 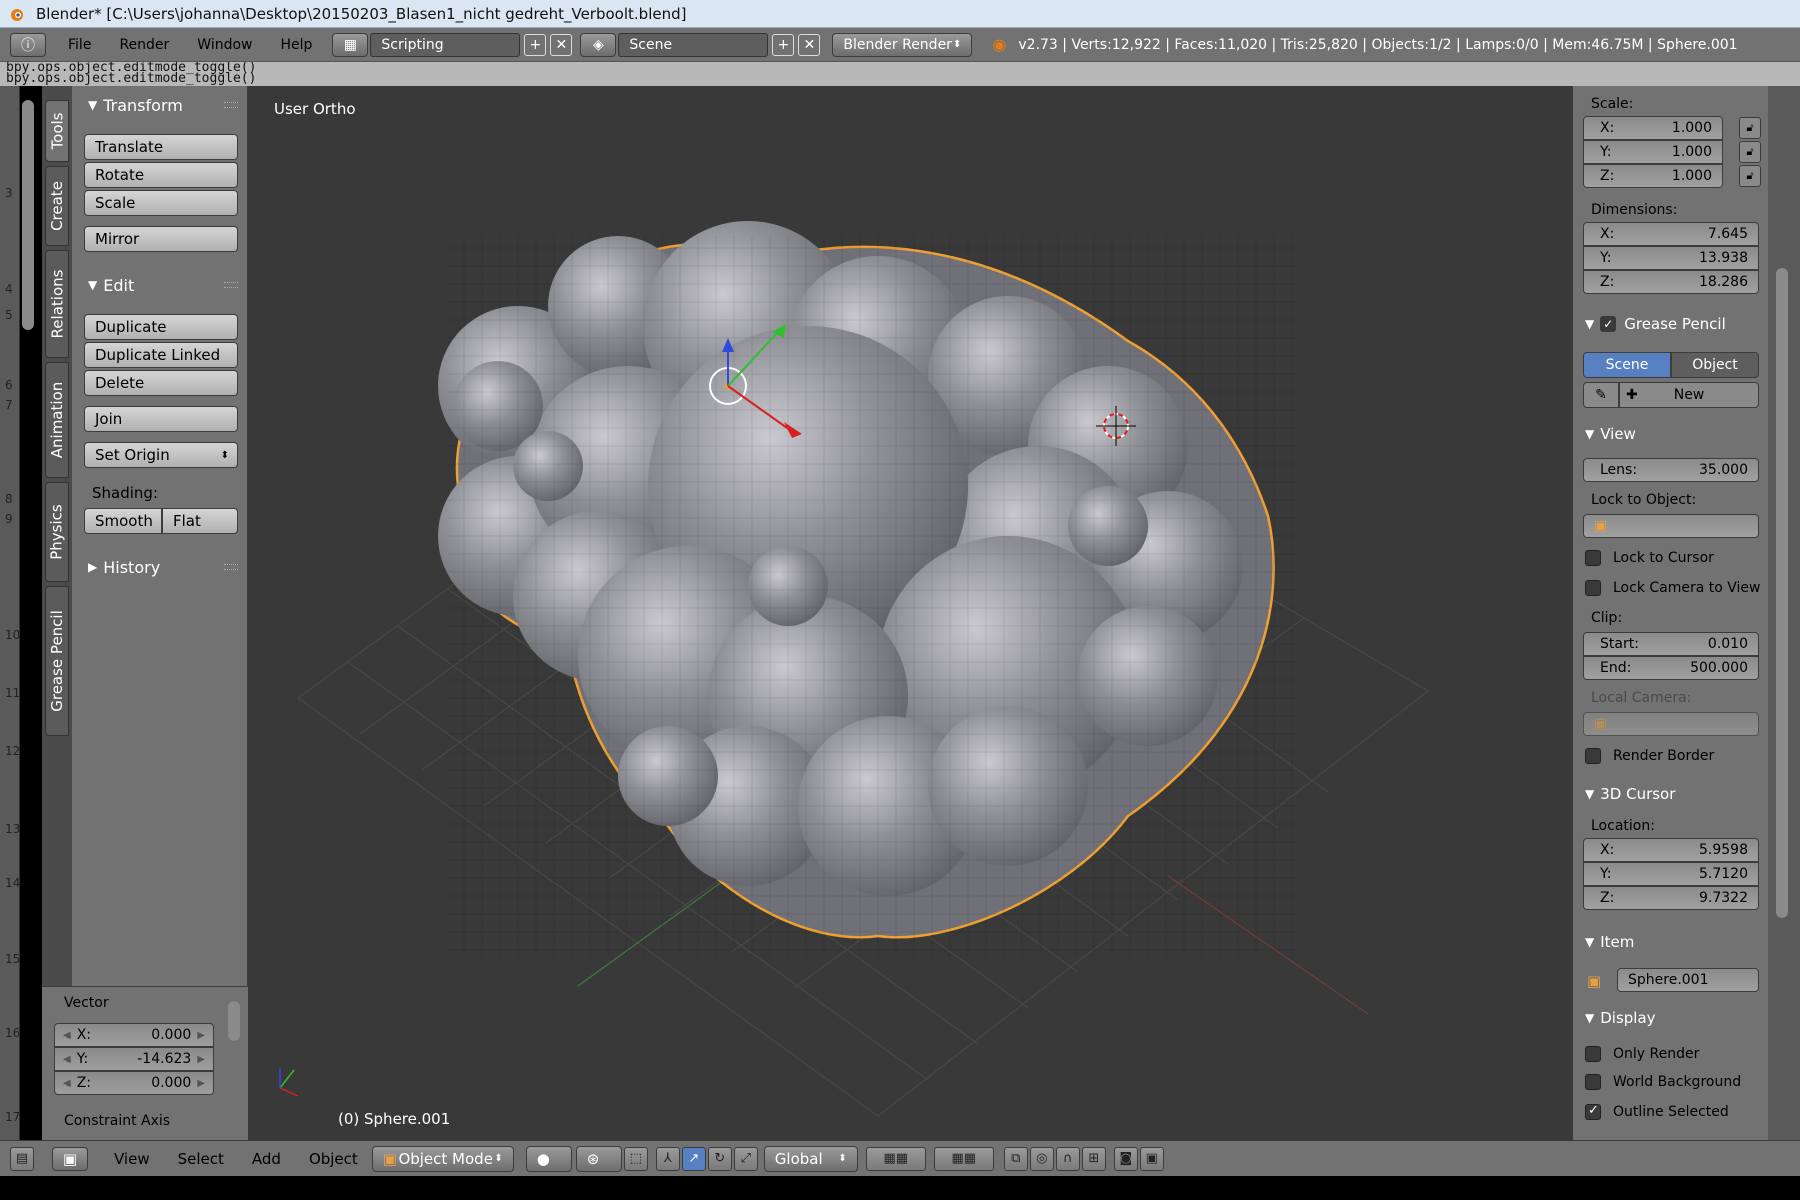 I want to click on smooth-button: Smooth, so click(x=123, y=521).